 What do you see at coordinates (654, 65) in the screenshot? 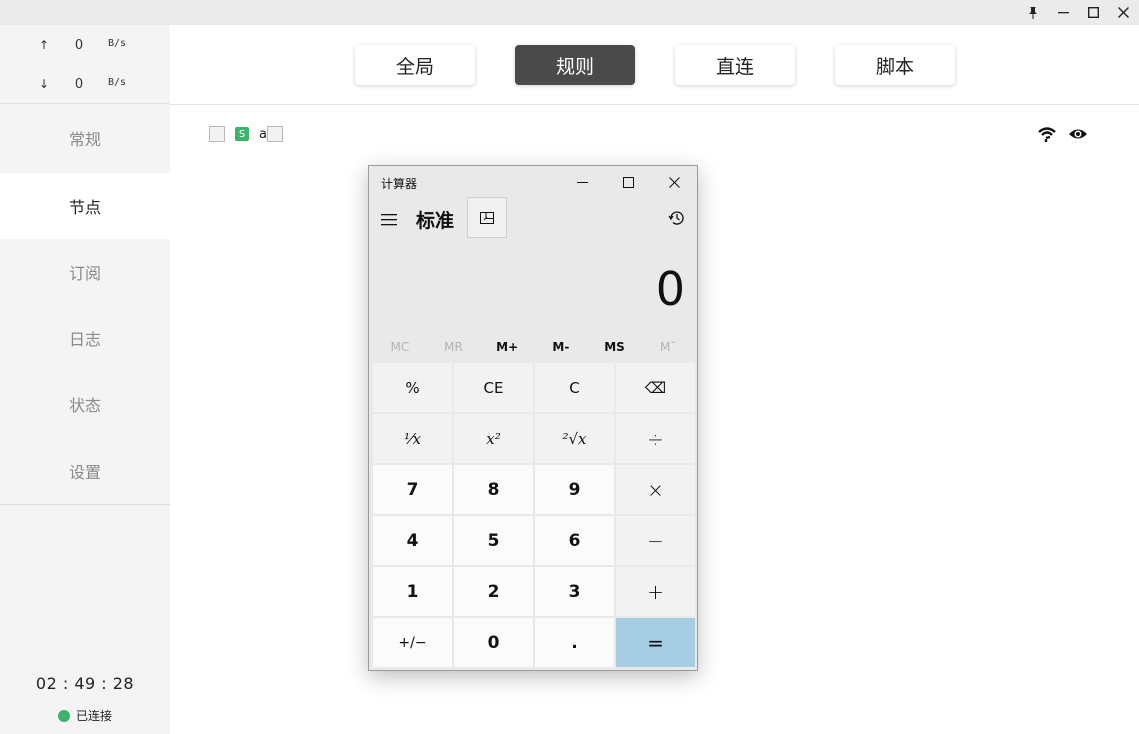
I see `mode-bar: 全局 规则 直连 脚本` at bounding box center [654, 65].